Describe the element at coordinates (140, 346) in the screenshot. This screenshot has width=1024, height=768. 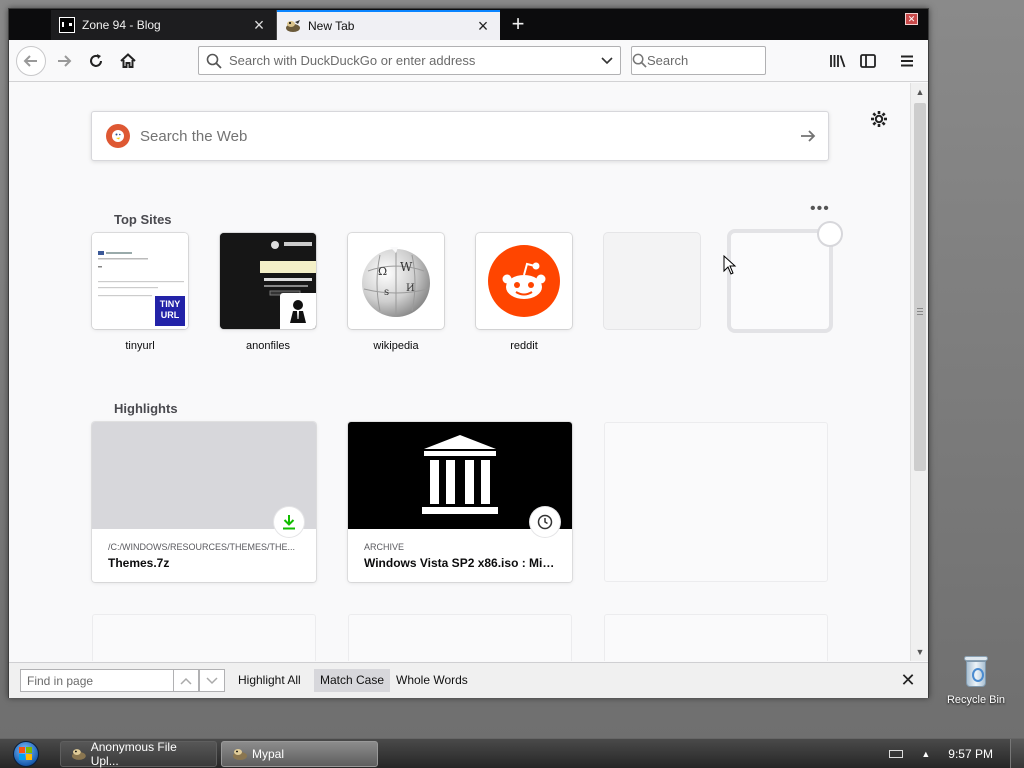
I see `top-site-label: tinyurl` at that location.